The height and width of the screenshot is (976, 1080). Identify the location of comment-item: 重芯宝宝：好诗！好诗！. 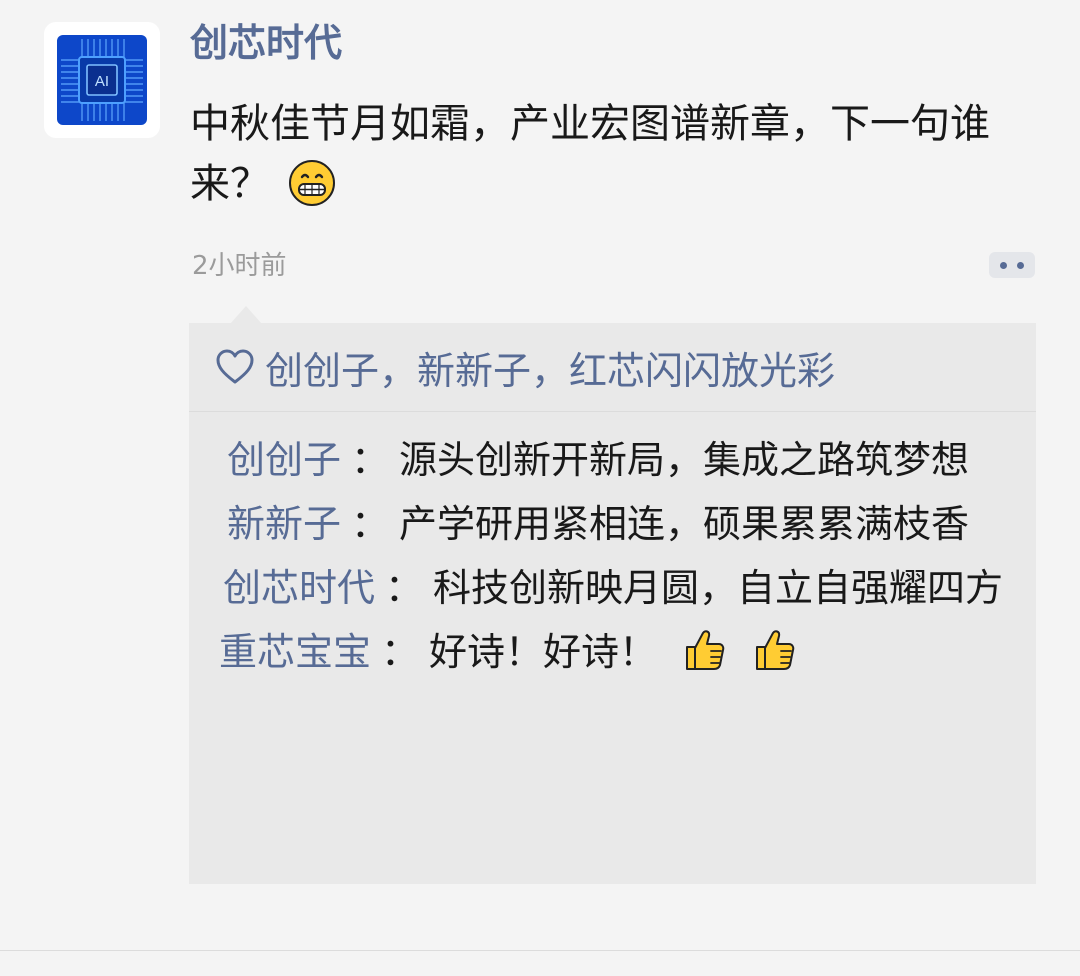
(597, 656).